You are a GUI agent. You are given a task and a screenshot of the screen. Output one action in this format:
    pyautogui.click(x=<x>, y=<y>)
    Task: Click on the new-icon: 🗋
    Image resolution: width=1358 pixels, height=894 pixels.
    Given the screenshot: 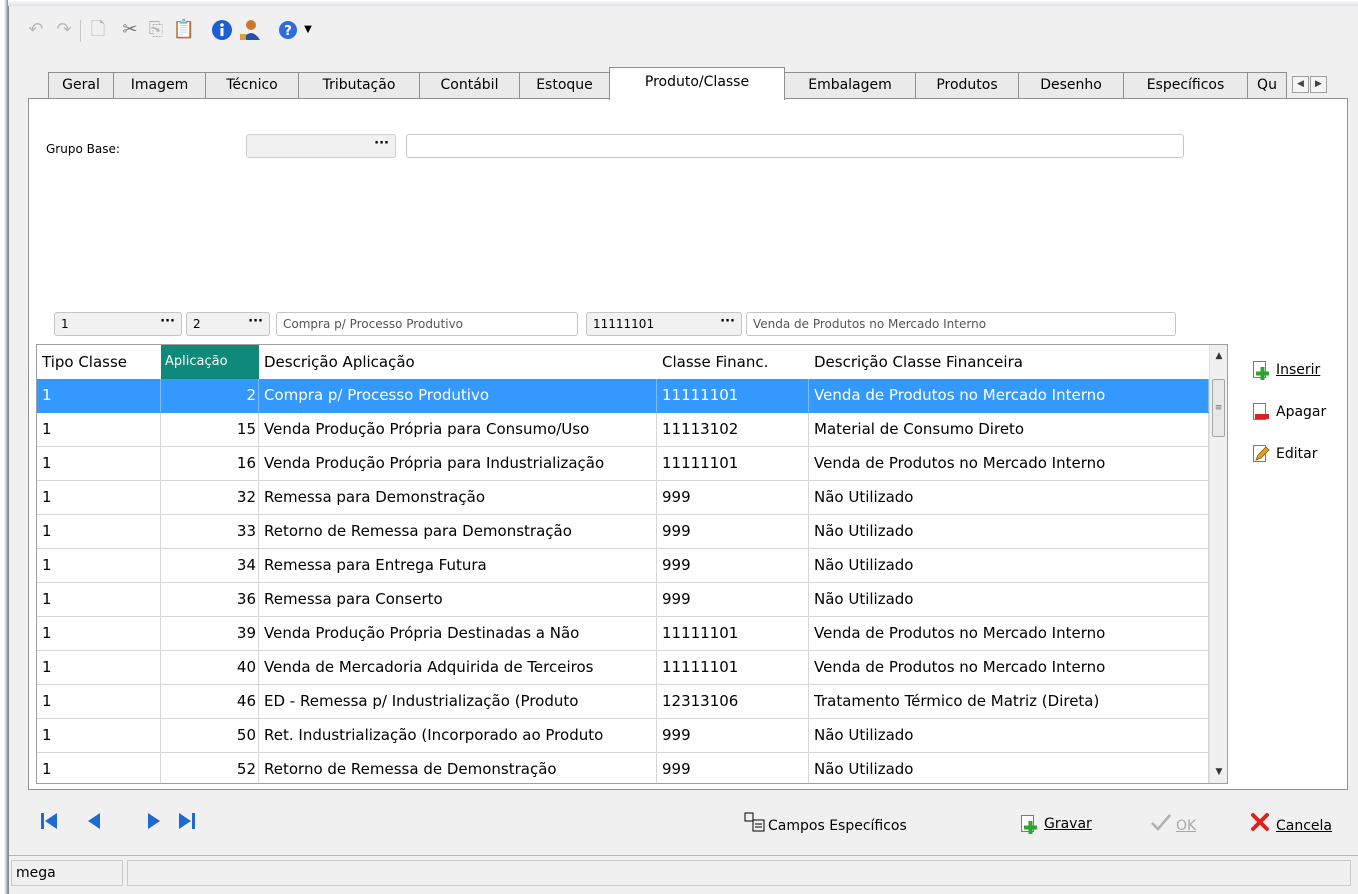 What is the action you would take?
    pyautogui.click(x=98, y=30)
    